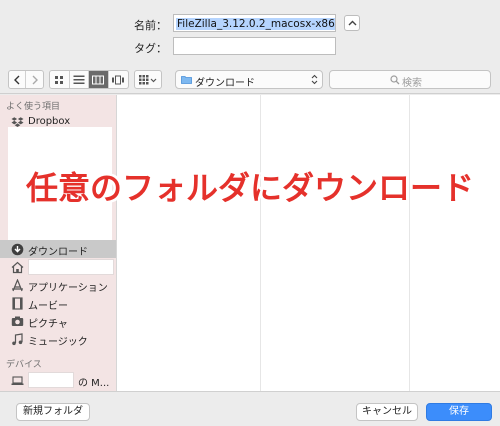  I want to click on save-button: 保存, so click(459, 412).